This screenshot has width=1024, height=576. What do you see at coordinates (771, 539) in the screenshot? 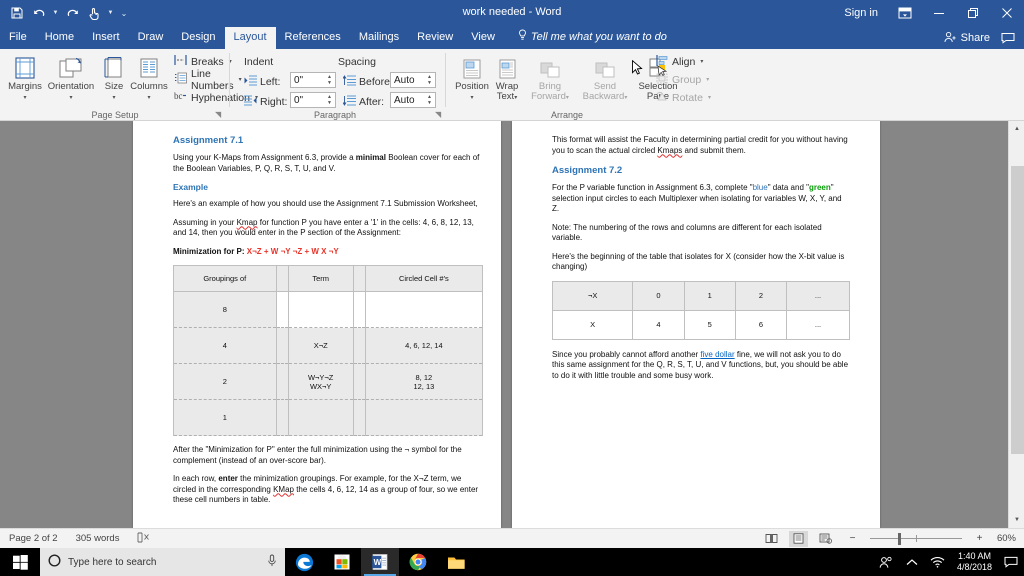
I see `read-mode-icon` at bounding box center [771, 539].